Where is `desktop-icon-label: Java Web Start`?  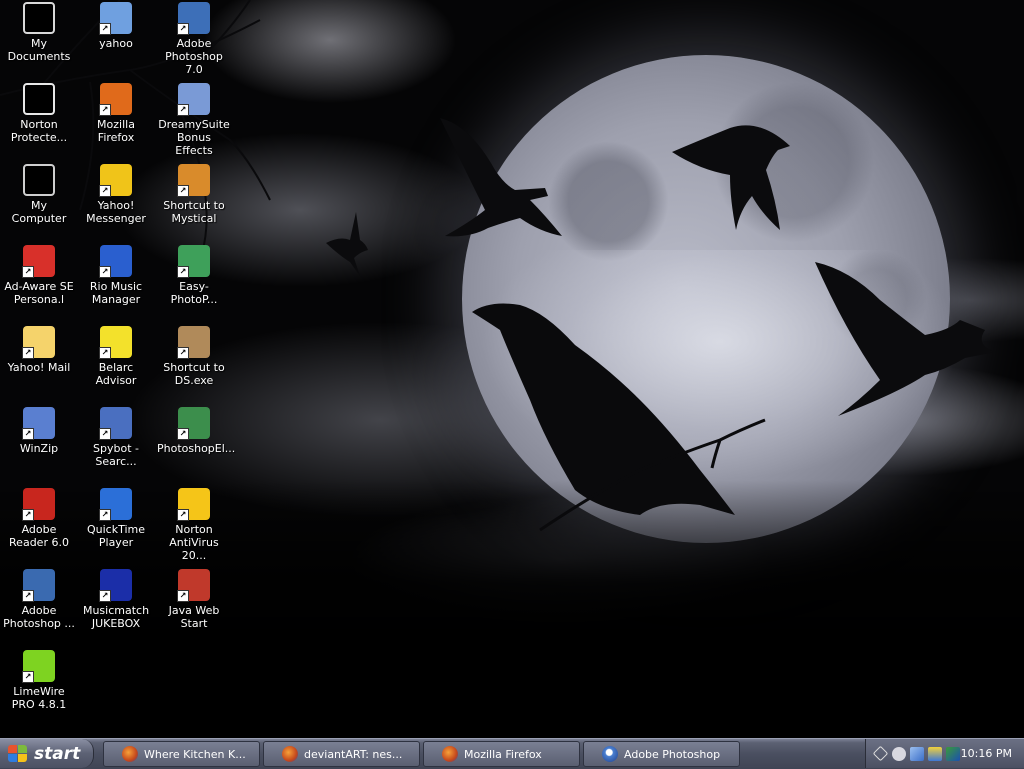
desktop-icon-label: Java Web Start is located at coordinates (194, 617).